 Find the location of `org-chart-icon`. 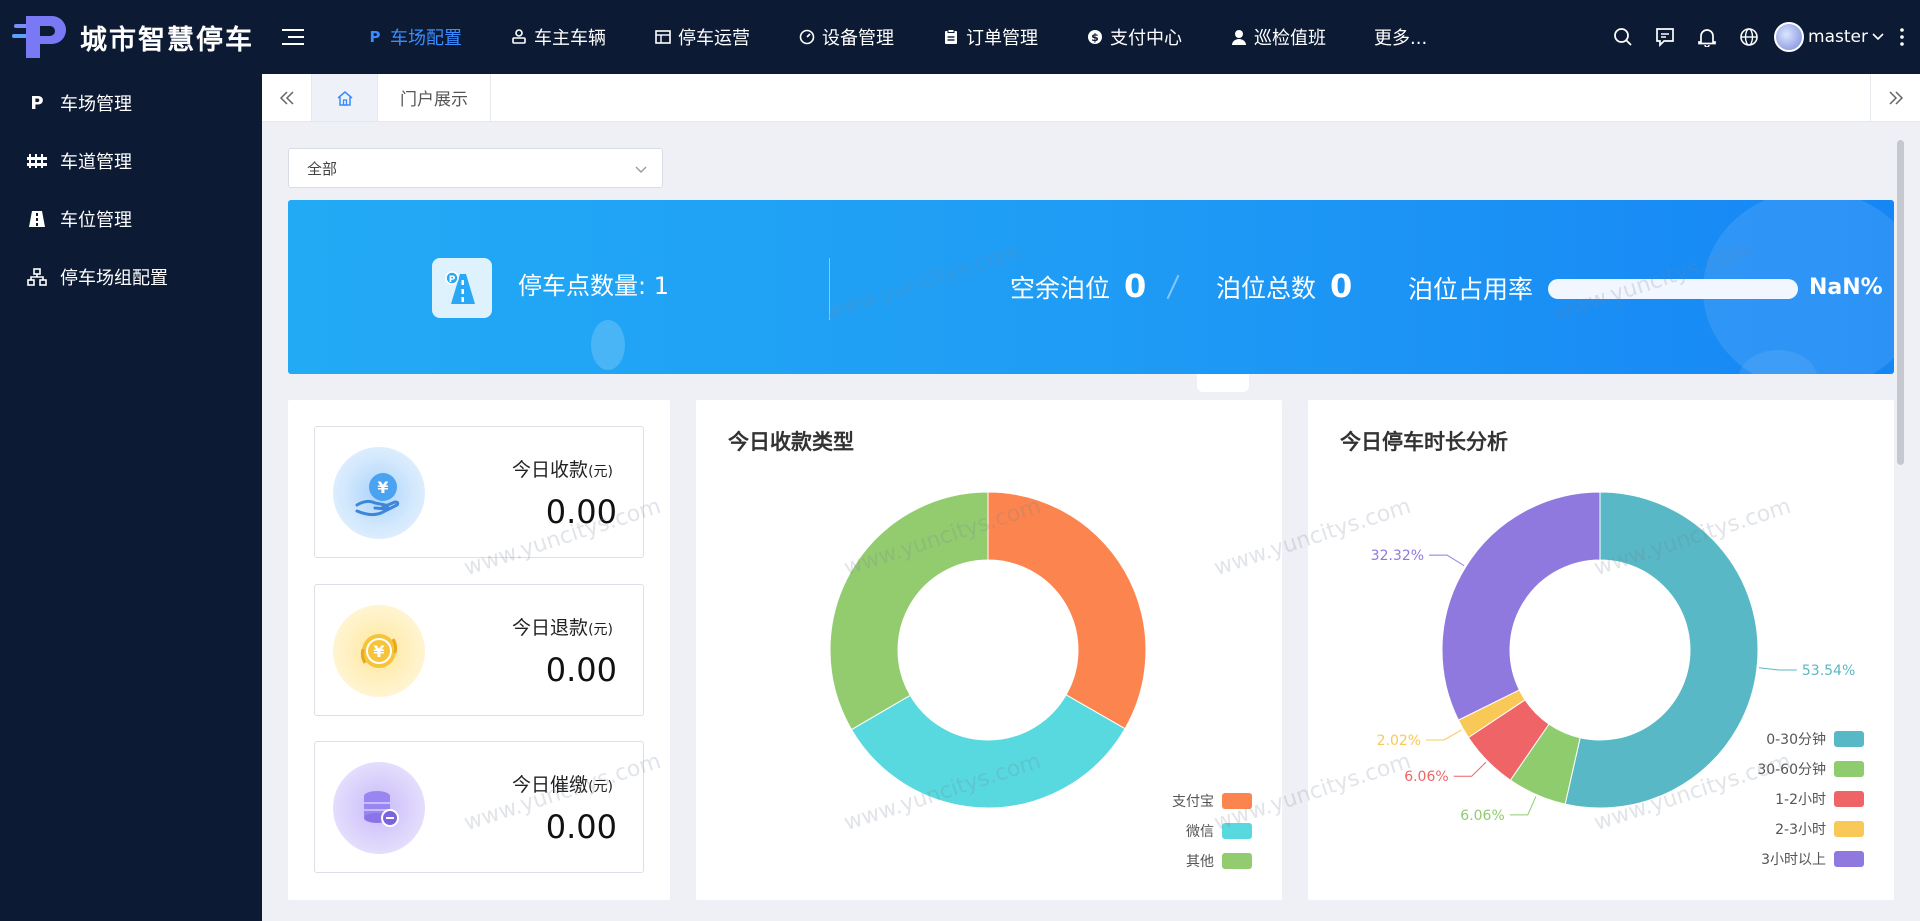

org-chart-icon is located at coordinates (37, 277).